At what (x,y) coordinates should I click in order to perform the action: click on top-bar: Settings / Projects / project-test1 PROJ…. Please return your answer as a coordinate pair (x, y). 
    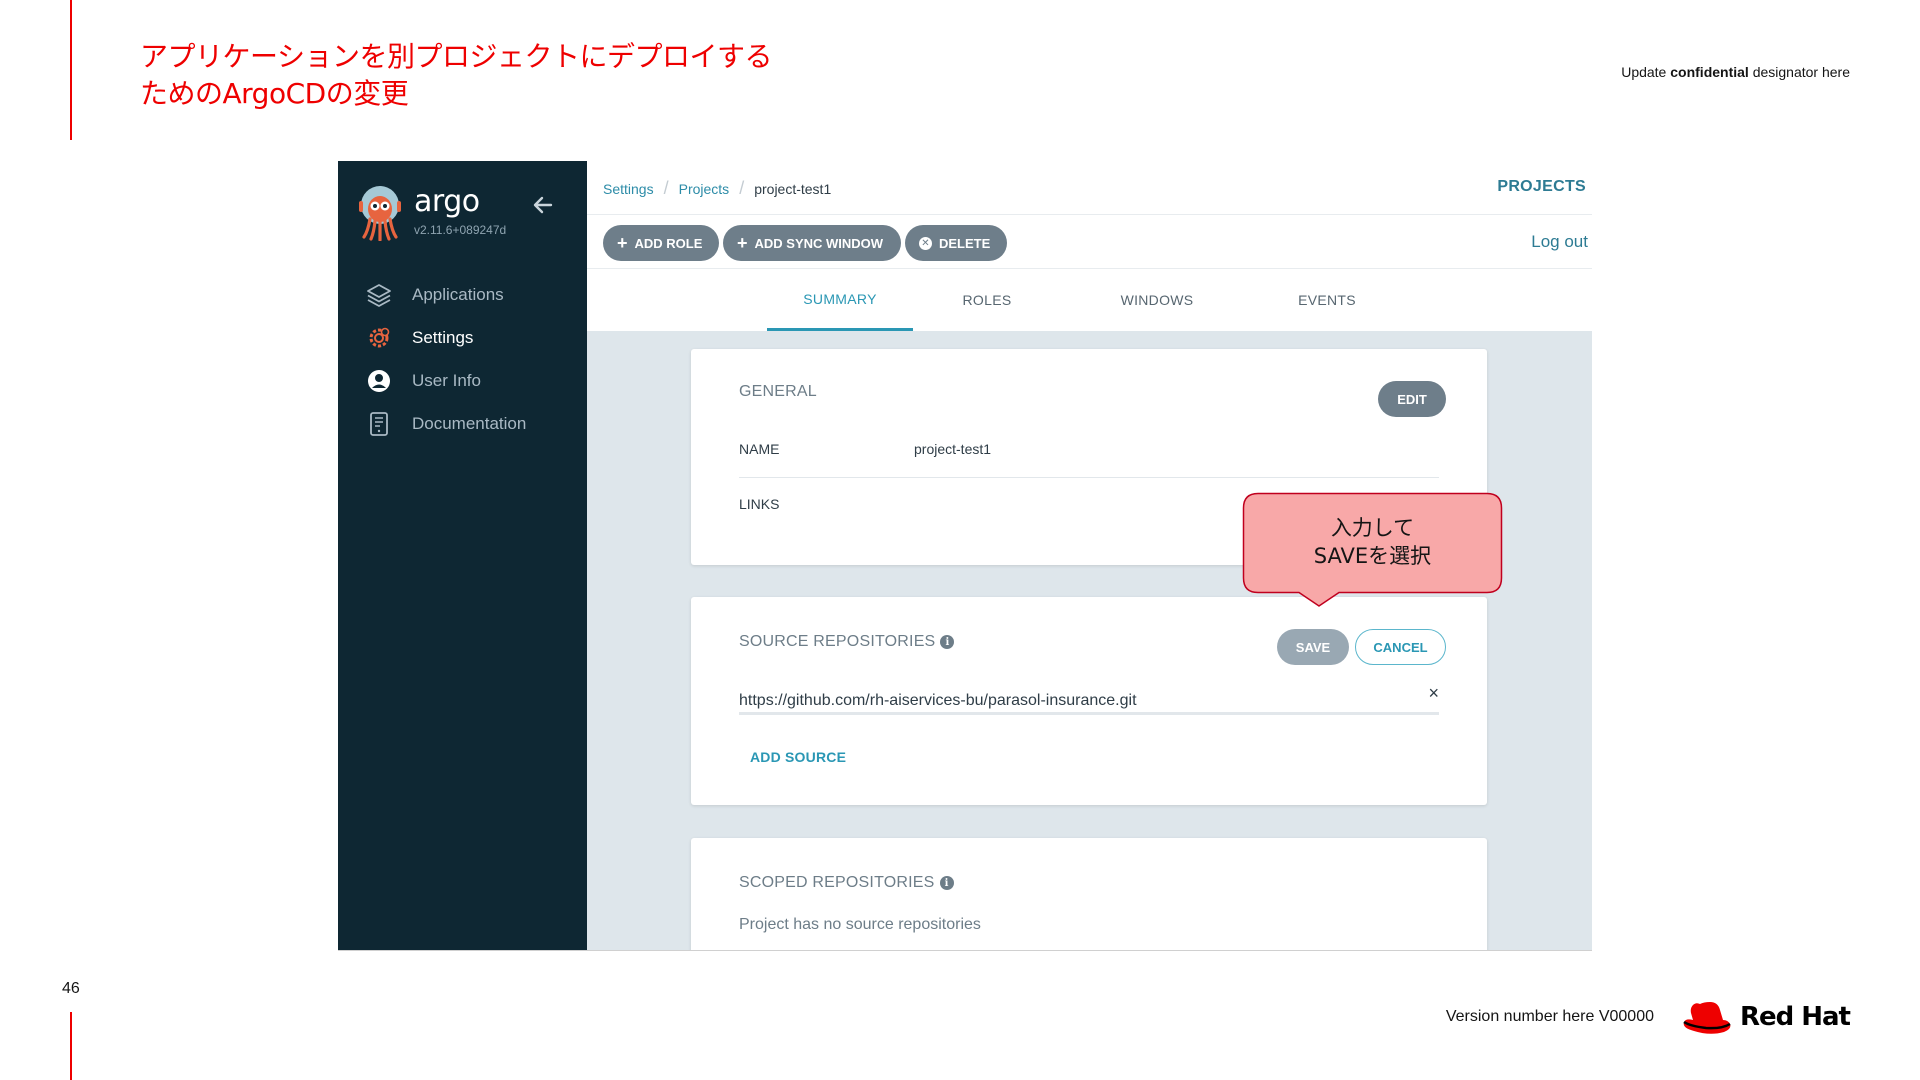
    Looking at the image, I should click on (1089, 188).